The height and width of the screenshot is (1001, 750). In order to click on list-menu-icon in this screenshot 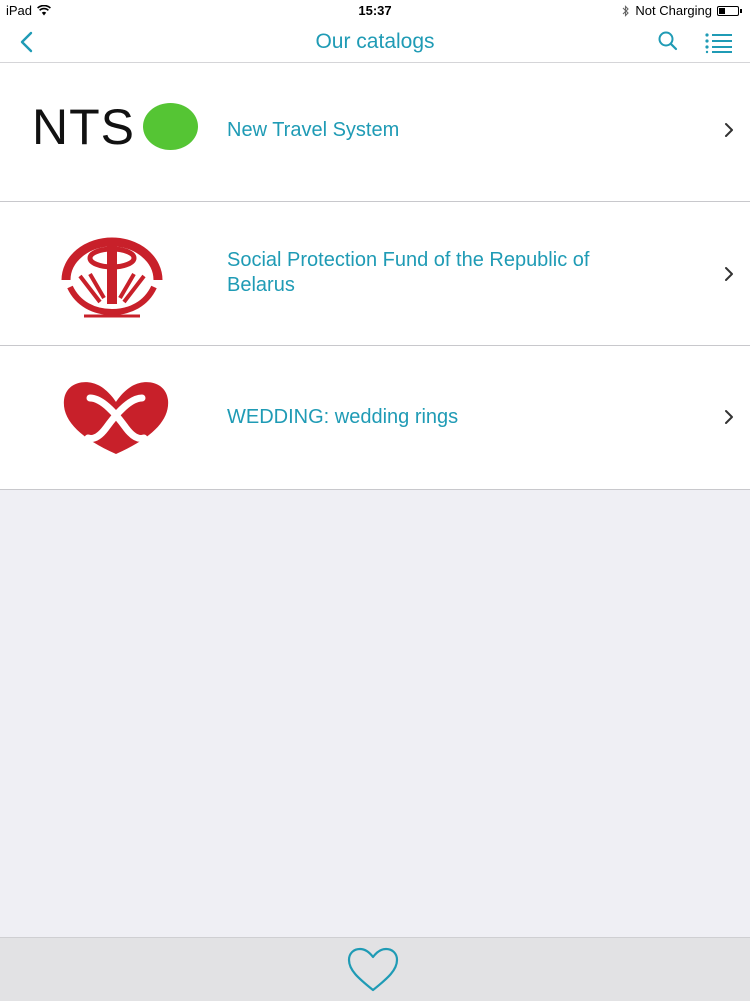, I will do `click(719, 42)`.